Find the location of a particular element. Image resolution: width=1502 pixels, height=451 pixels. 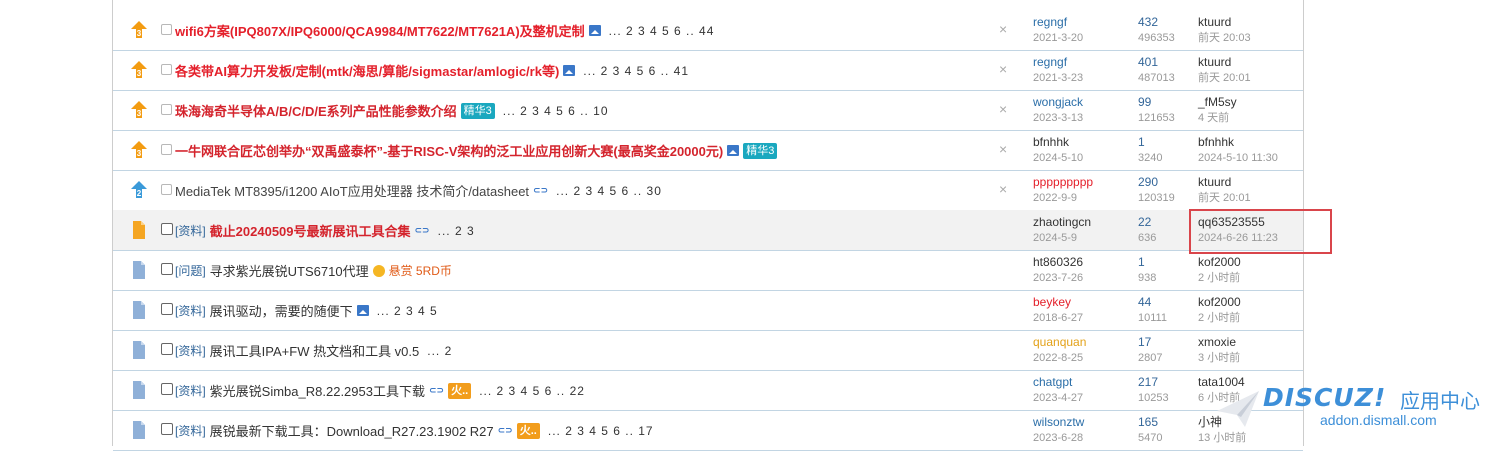

thread-title-link: 展锐最新下载工具：Download_R27.23.1902 R27 is located at coordinates (352, 430).